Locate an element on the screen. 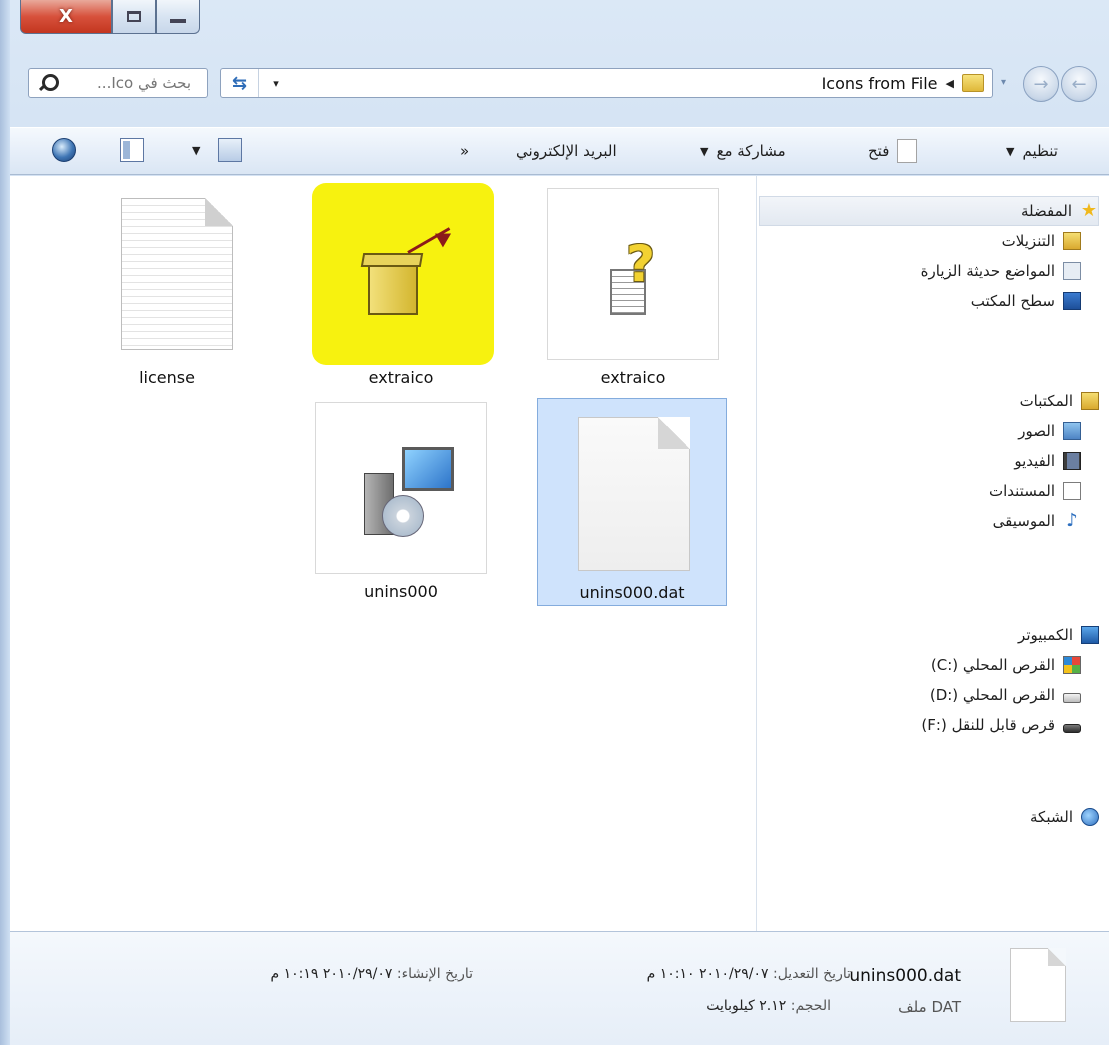  chevron-down-icon: ▾ is located at coordinates (276, 83).